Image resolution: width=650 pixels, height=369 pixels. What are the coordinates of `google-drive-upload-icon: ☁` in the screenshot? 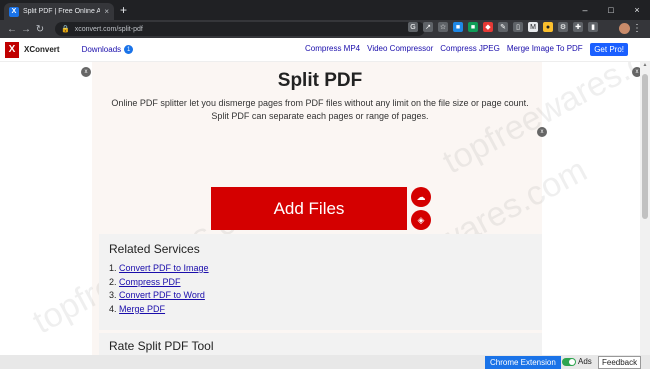 It's located at (421, 197).